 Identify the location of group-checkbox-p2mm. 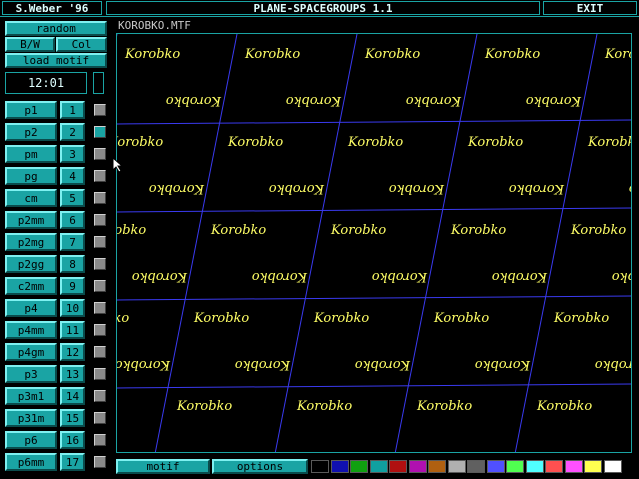
(100, 220).